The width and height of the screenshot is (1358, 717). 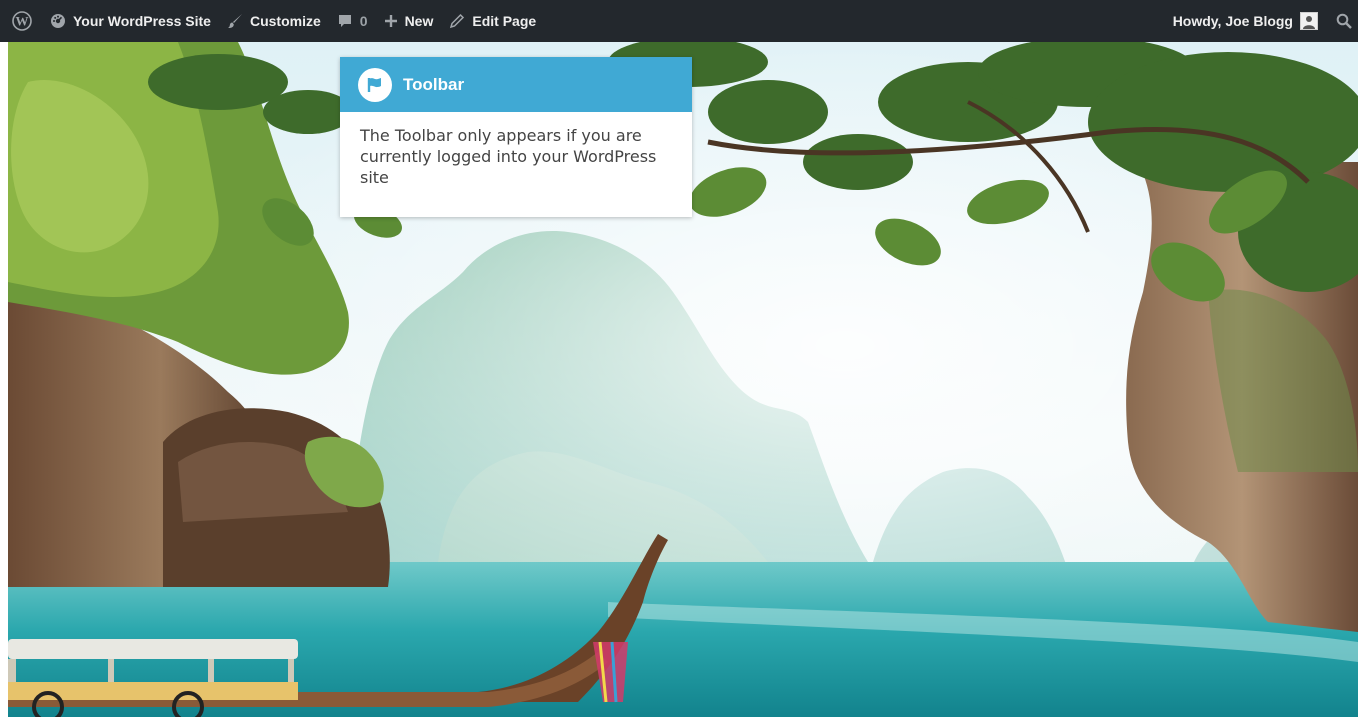 I want to click on account-menu: Howdy, Joe Blogg, so click(x=1245, y=21).